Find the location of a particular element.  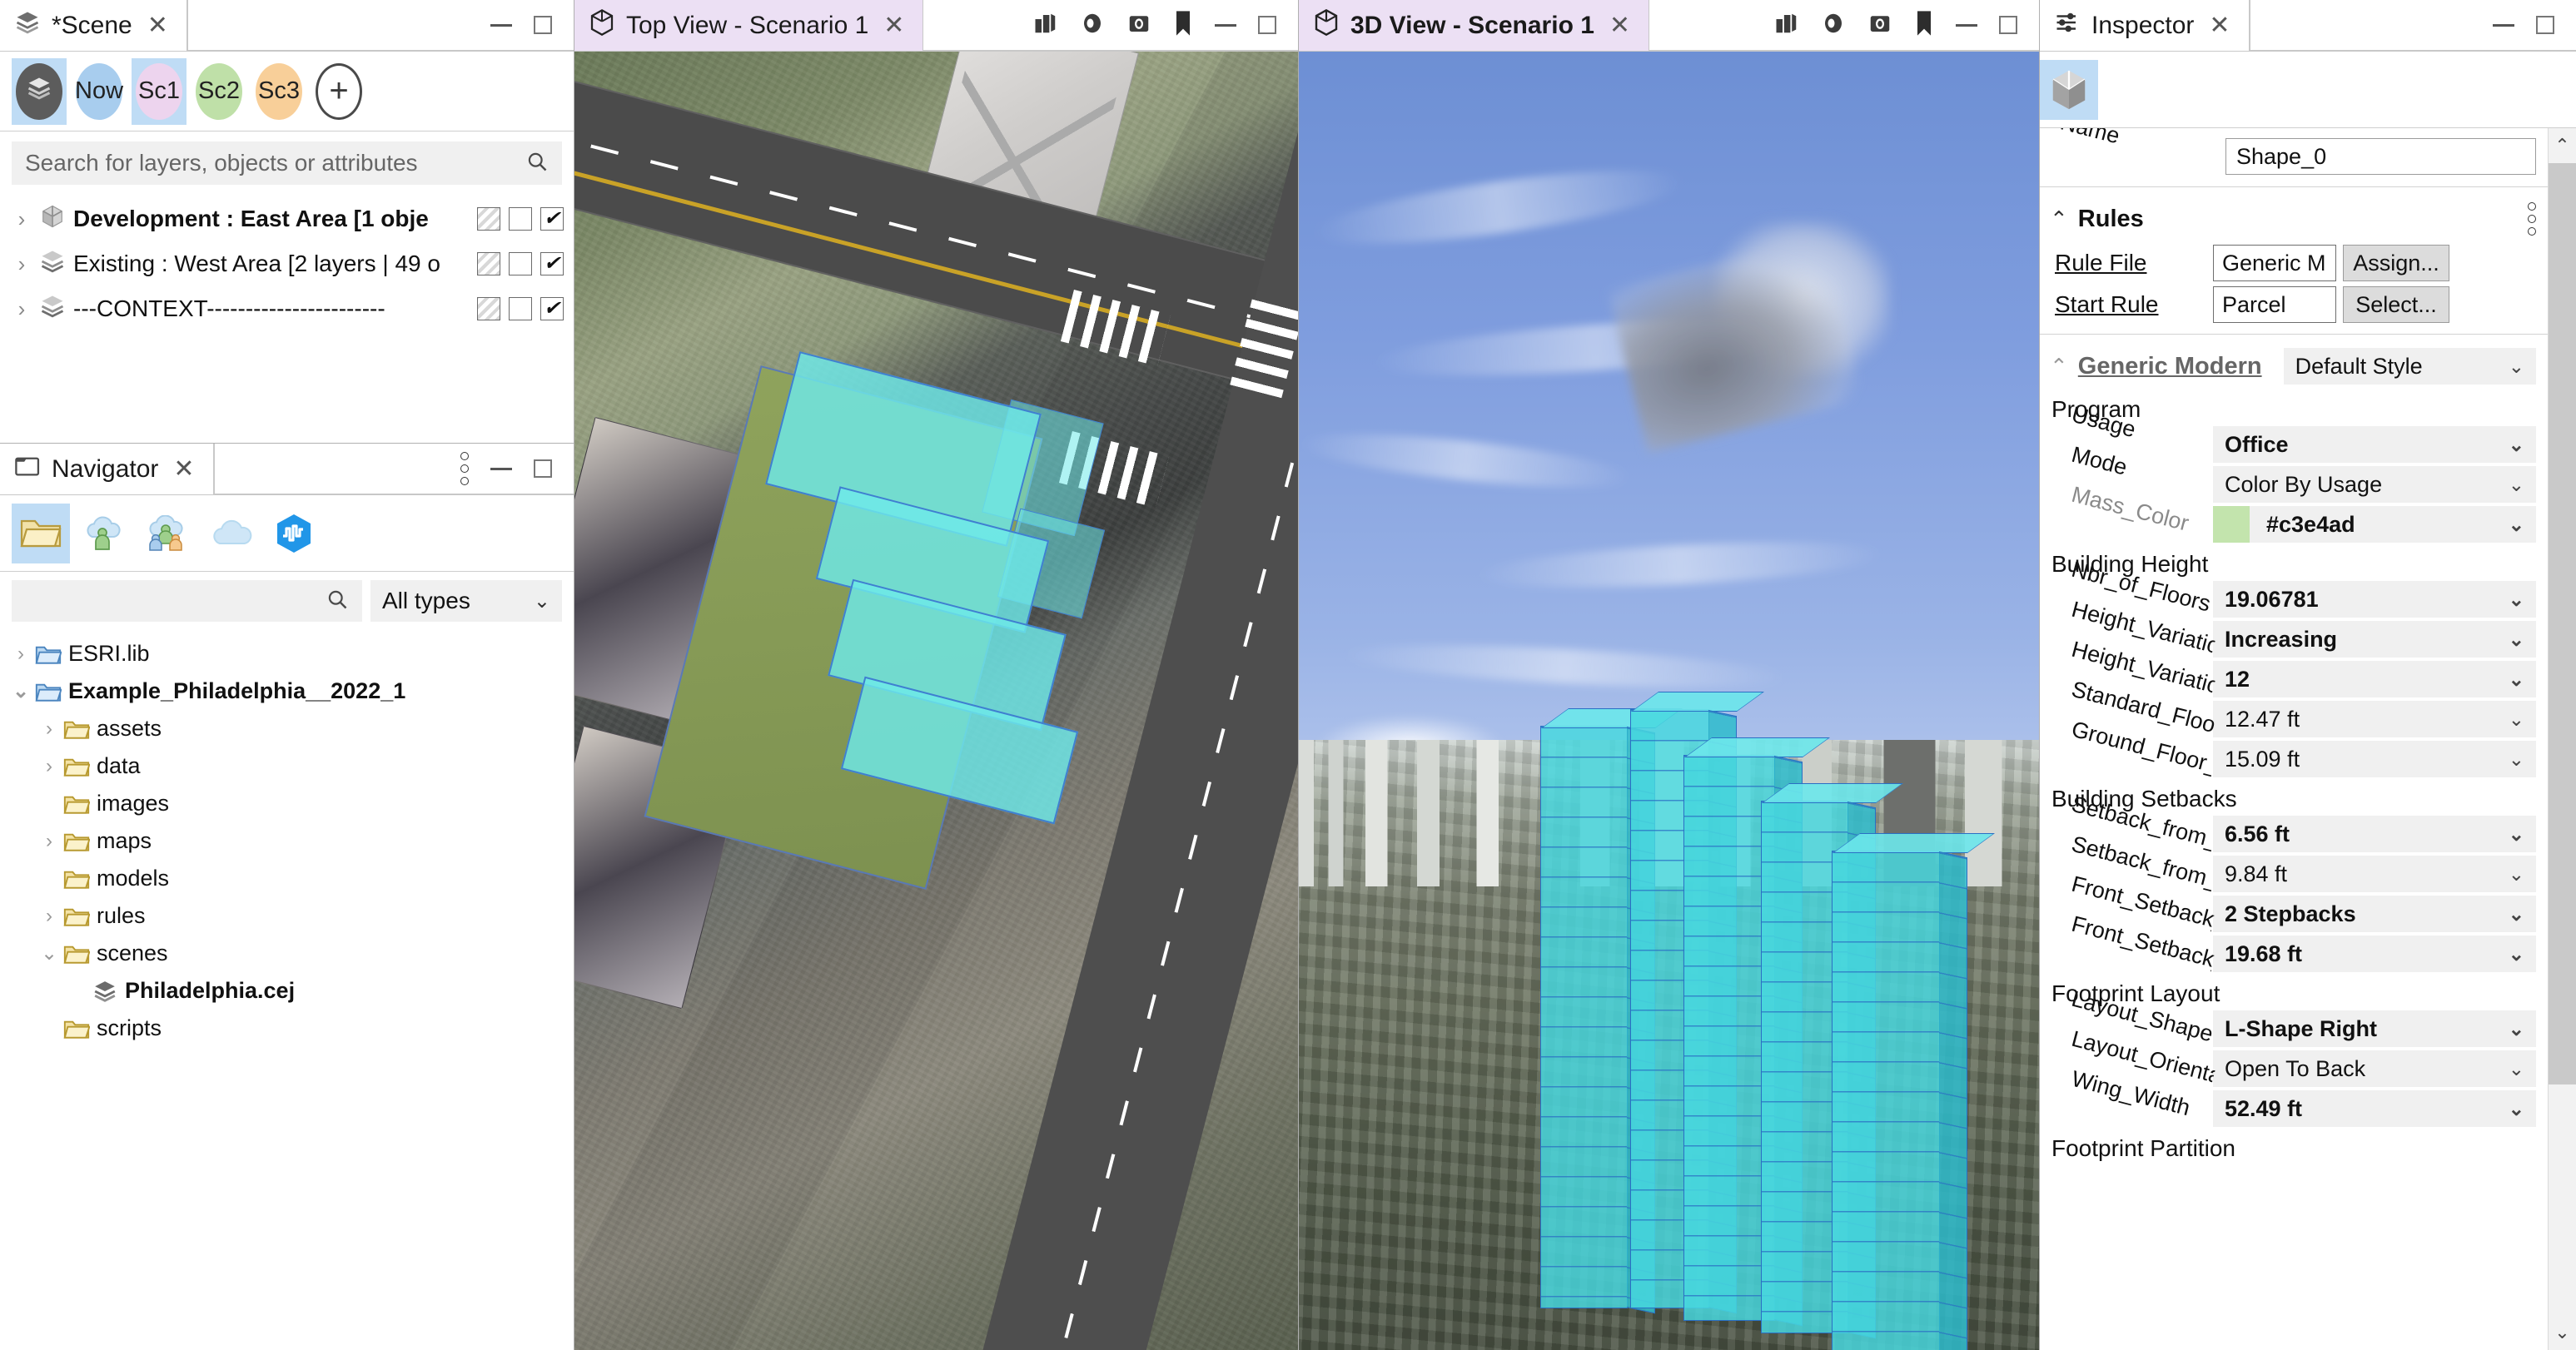

tab-navigator: Navigator ✕ is located at coordinates (107, 469).